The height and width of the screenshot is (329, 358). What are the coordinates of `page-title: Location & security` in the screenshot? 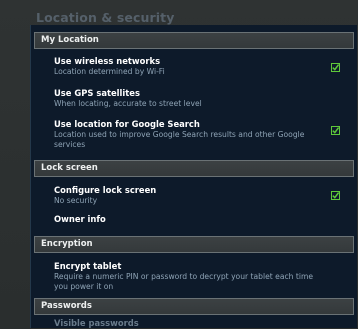 It's located at (105, 17).